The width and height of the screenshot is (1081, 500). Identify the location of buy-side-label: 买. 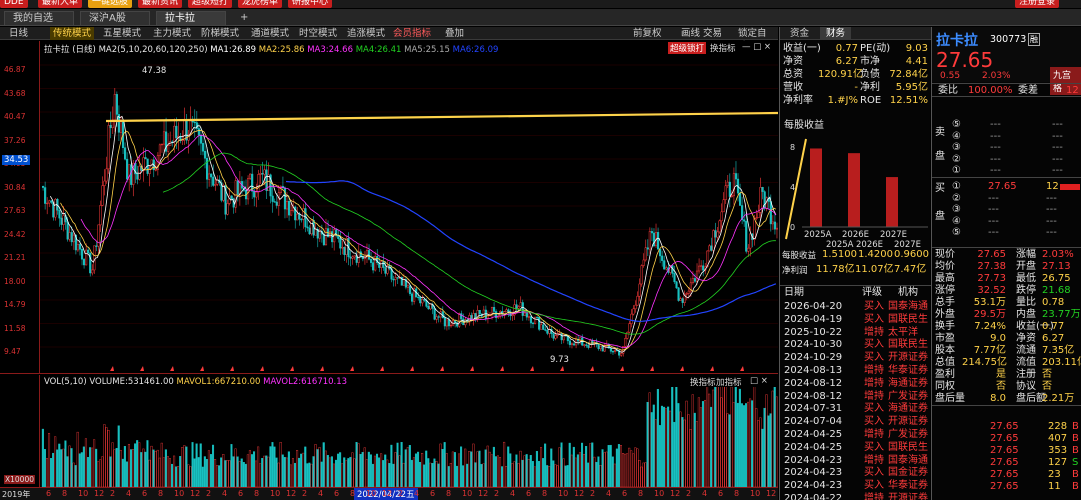
(940, 188).